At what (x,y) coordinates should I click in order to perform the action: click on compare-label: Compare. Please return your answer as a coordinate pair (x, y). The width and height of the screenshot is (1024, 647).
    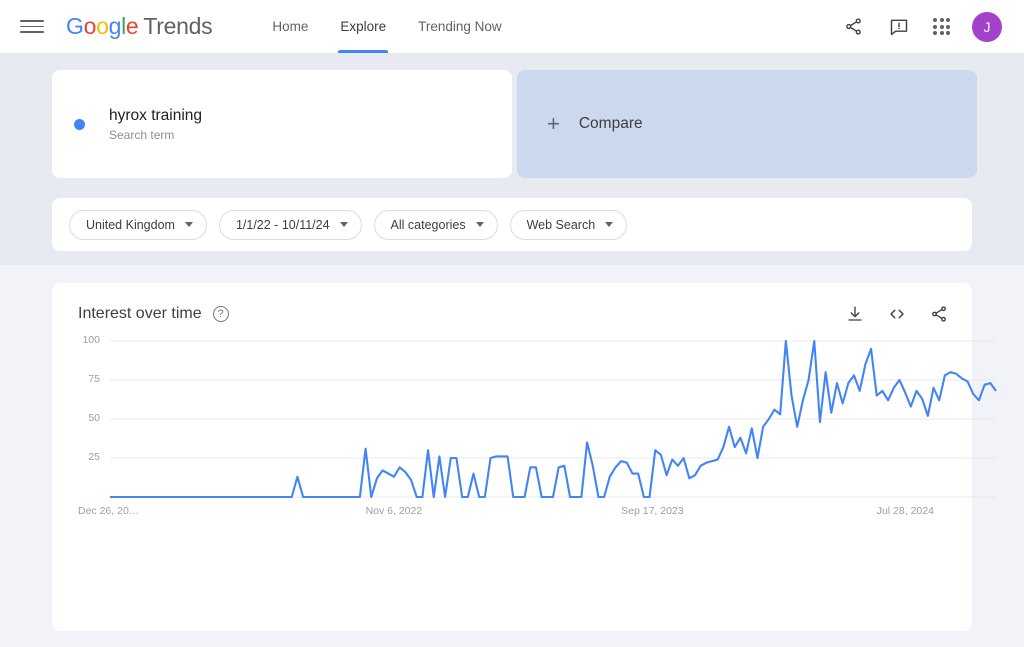
    Looking at the image, I should click on (610, 123).